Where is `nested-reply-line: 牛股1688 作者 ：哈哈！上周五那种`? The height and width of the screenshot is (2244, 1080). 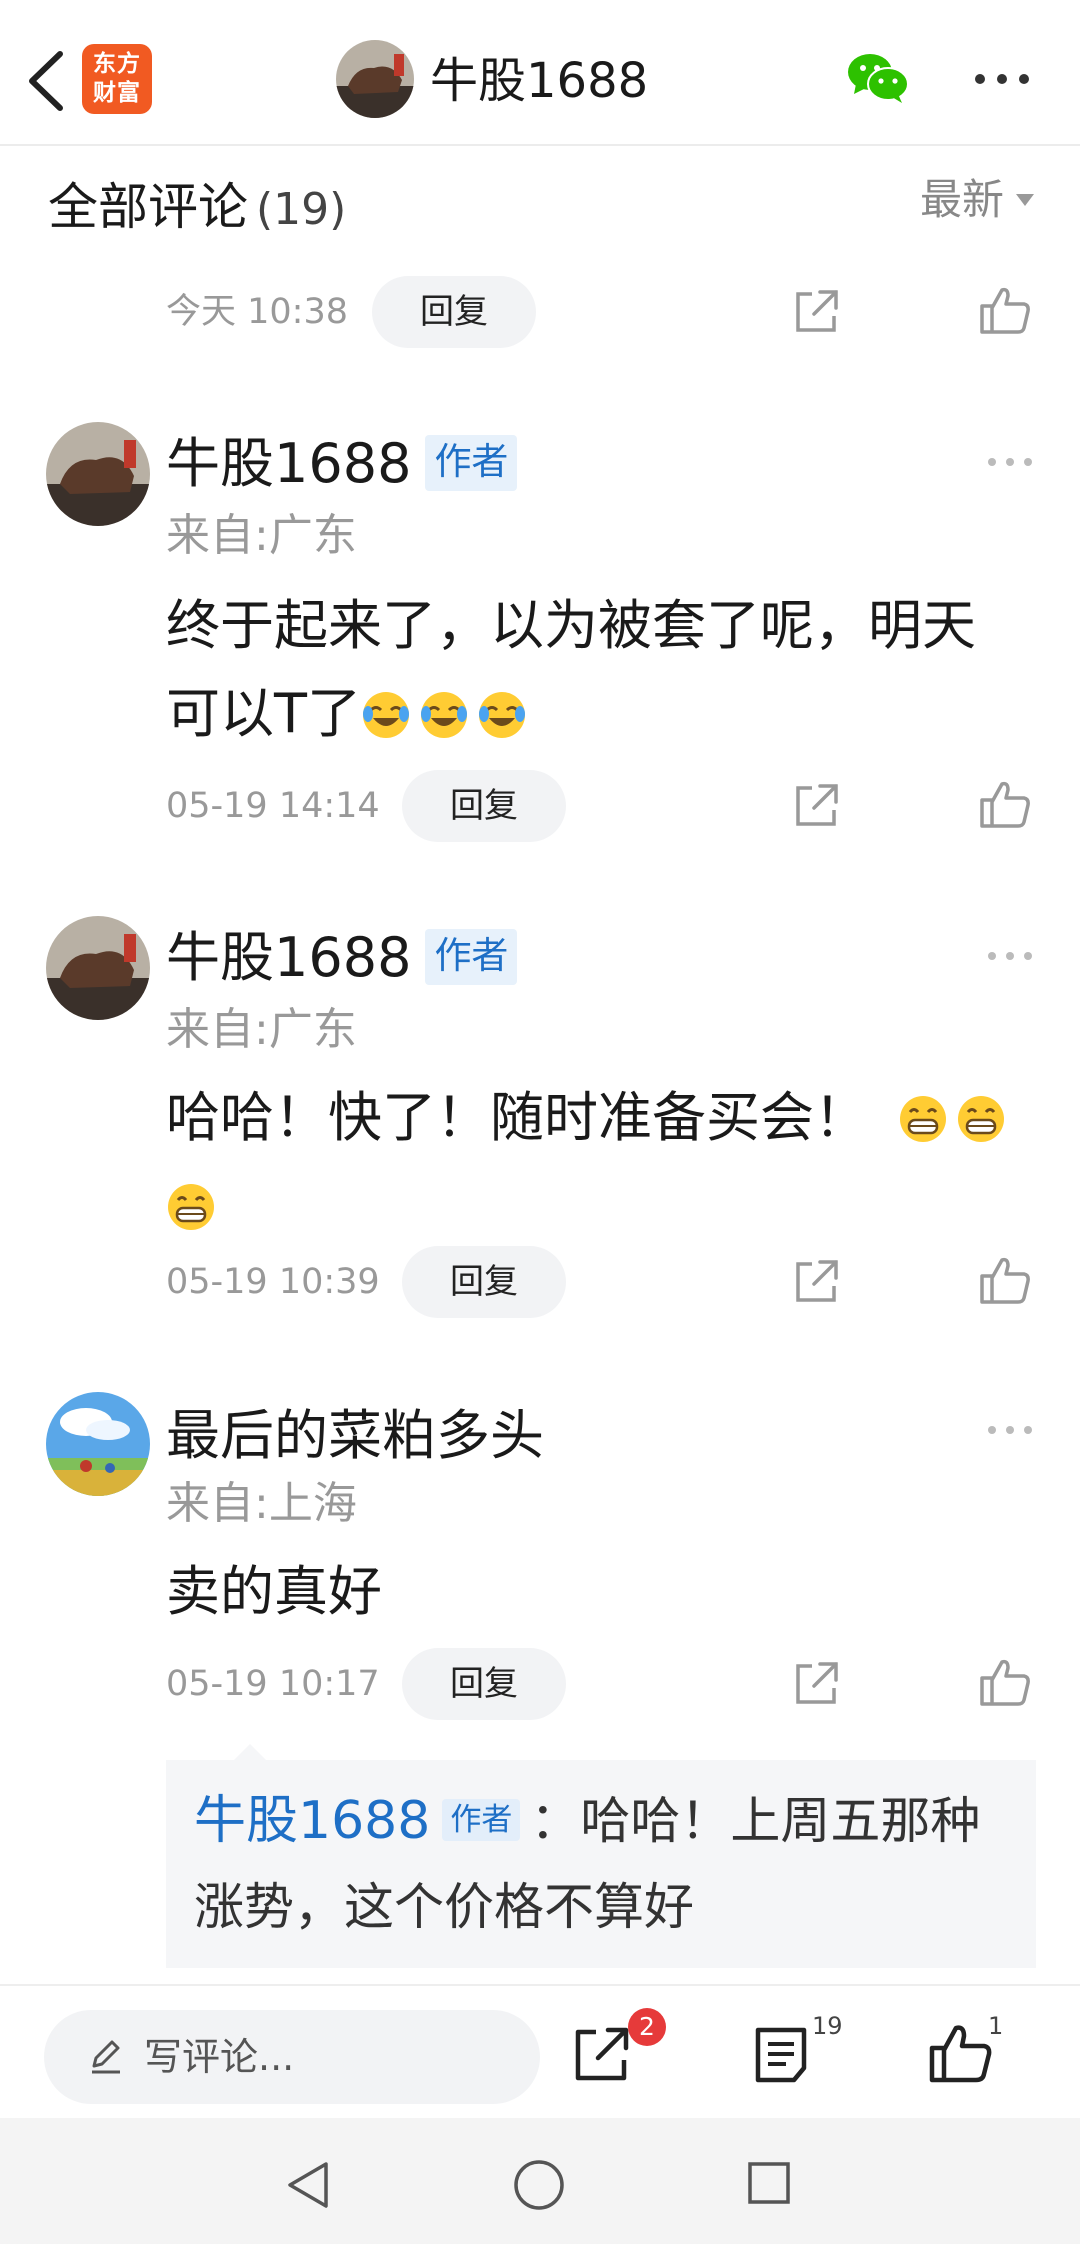 nested-reply-line: 牛股1688 作者 ：哈哈！上周五那种 is located at coordinates (601, 1821).